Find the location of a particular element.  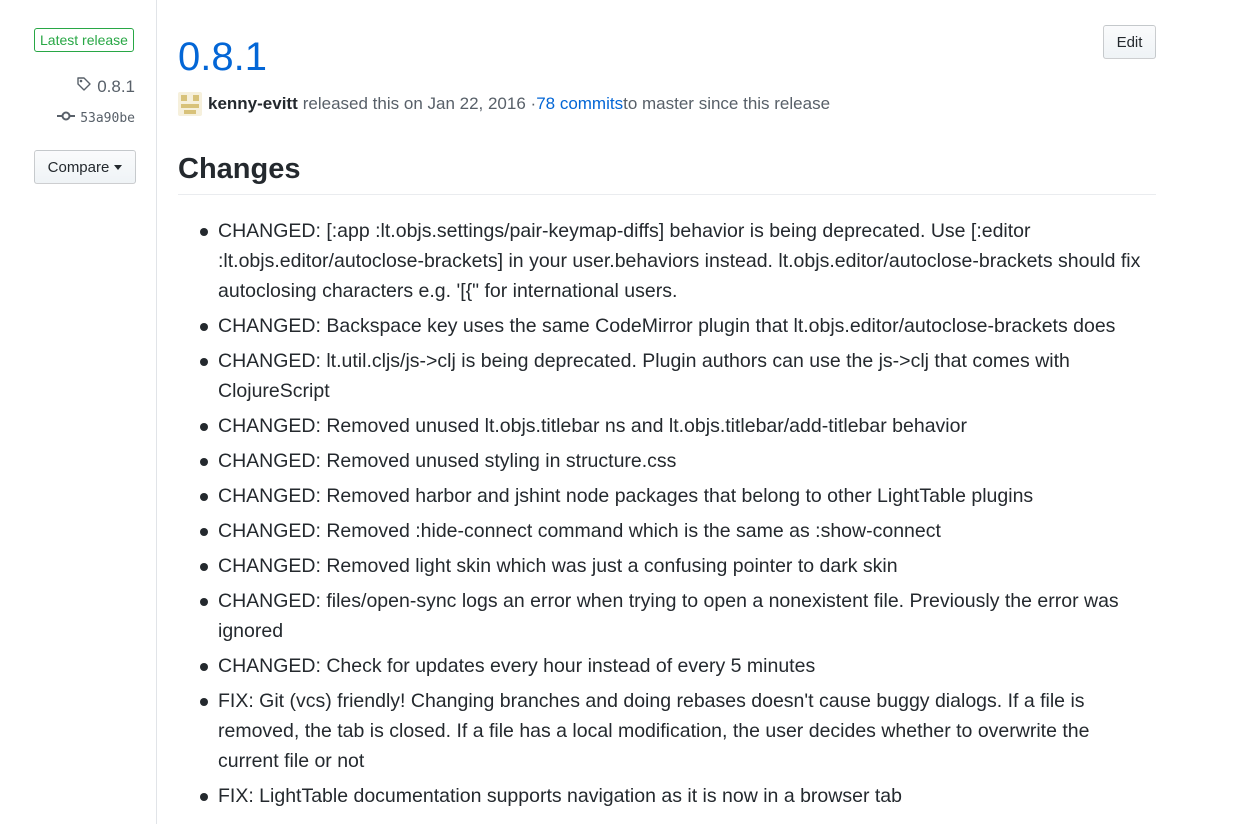

commits-link: 78 commits is located at coordinates (579, 104).